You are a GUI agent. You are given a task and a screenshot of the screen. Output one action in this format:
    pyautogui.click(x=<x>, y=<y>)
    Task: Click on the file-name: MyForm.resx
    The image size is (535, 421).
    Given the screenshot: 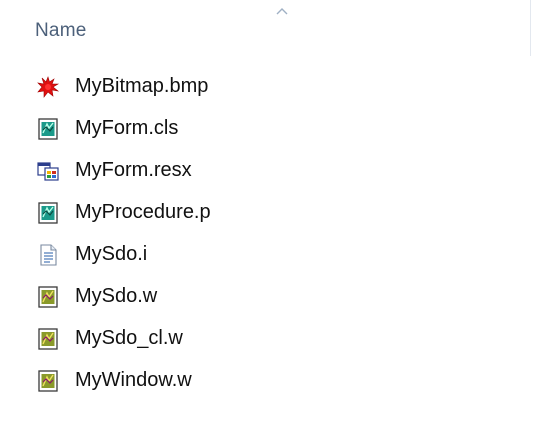 What is the action you would take?
    pyautogui.click(x=133, y=170)
    